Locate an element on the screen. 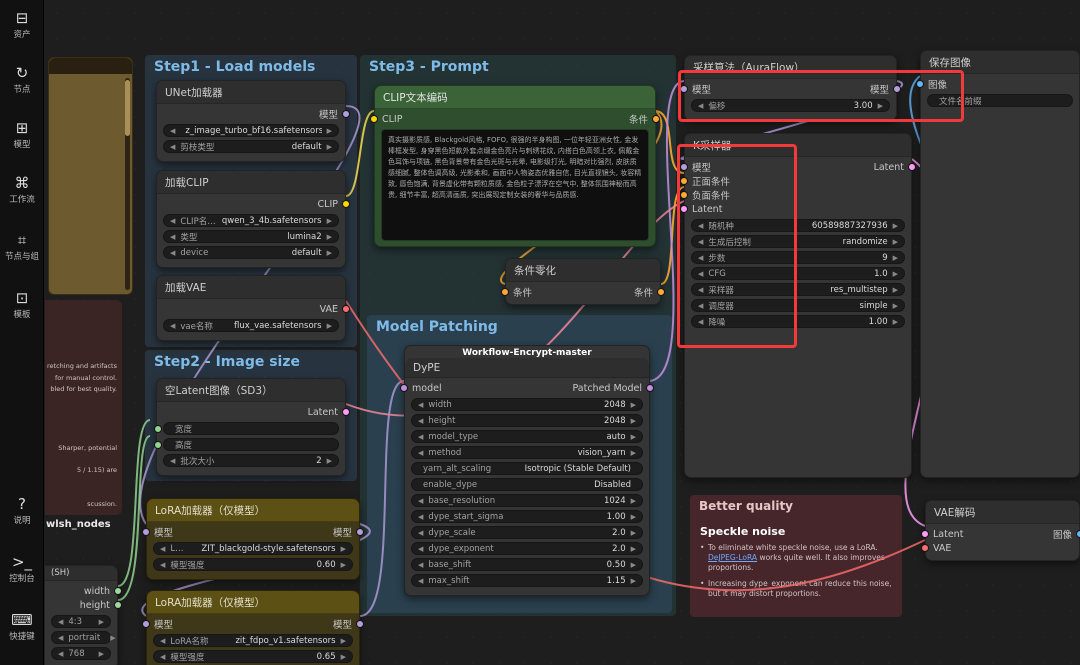 Image resolution: width=1080 pixels, height=665 pixels. node-title: LoRA加载器（仅模型） is located at coordinates (253, 510).